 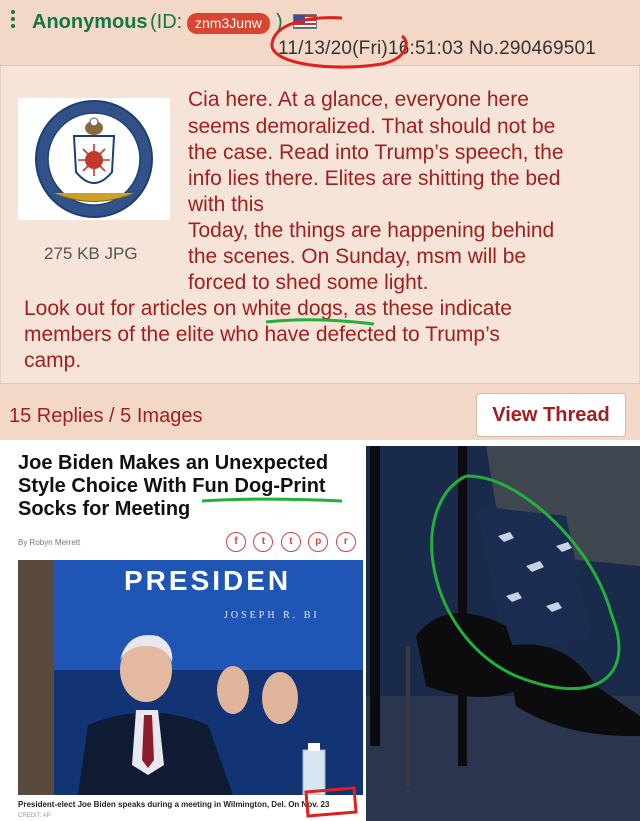 I want to click on post-body-line: Today, the things are happening behind, so click(x=371, y=230).